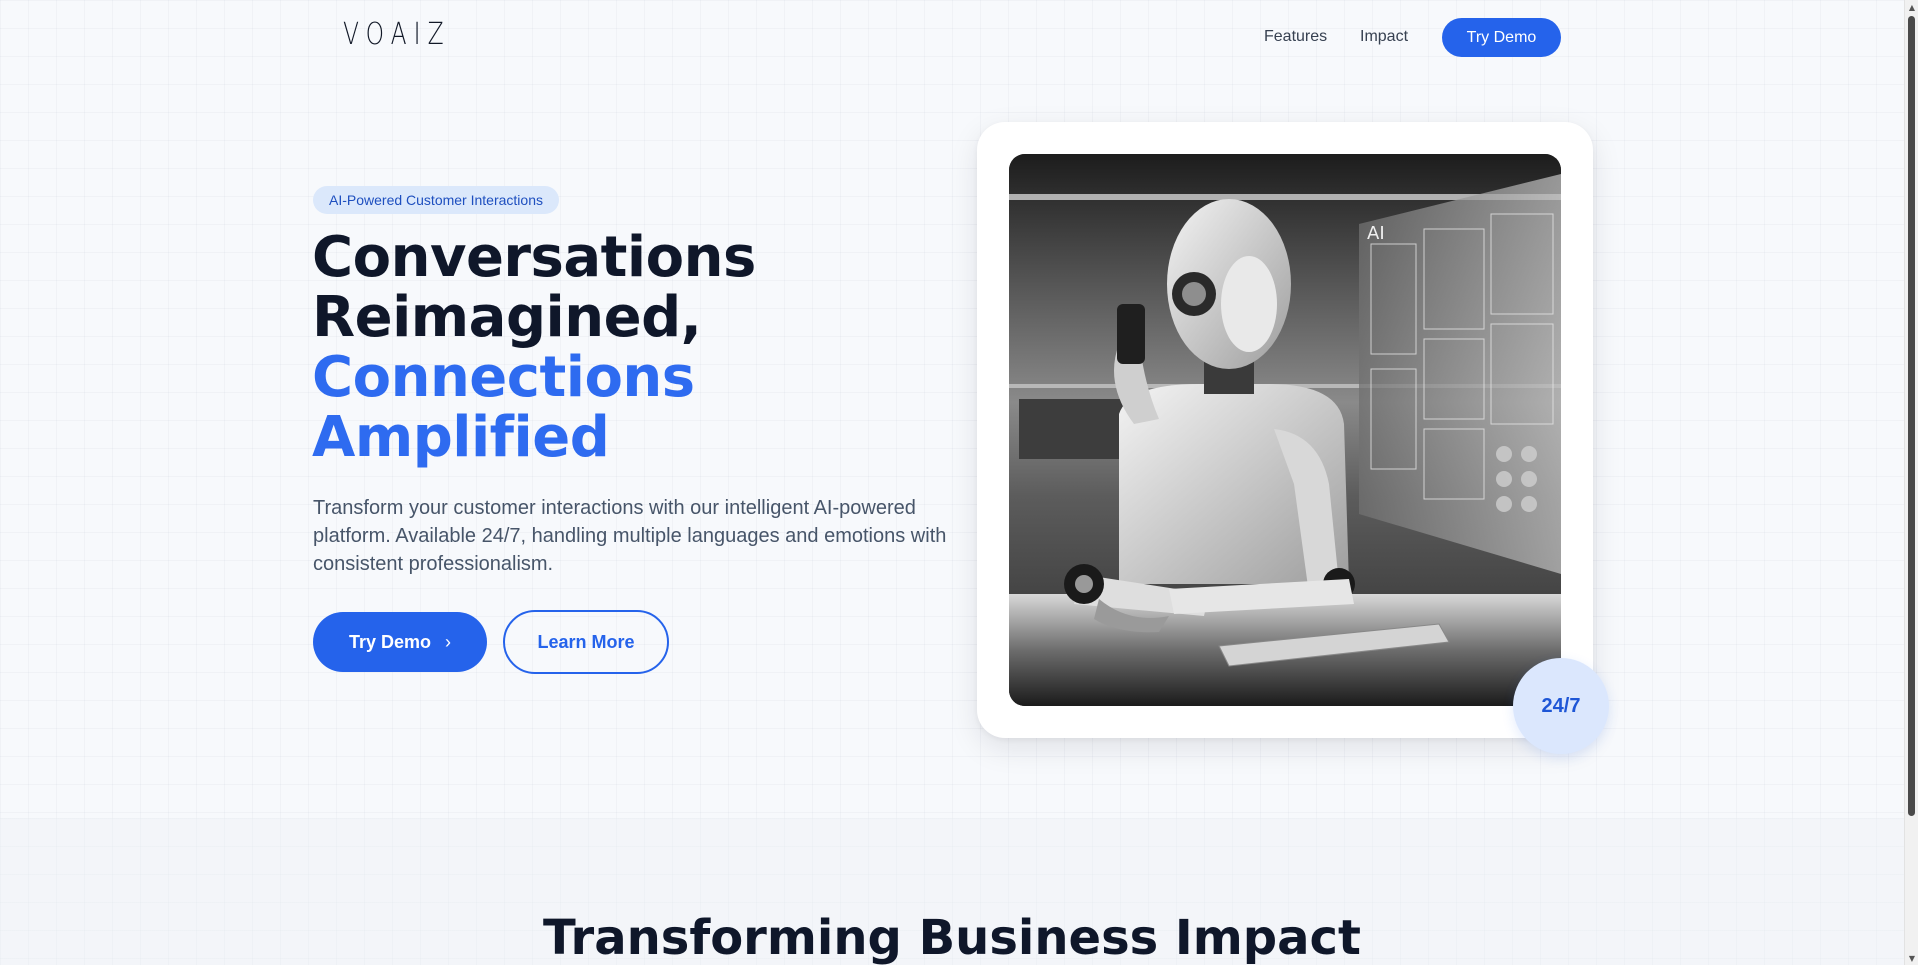 Image resolution: width=1918 pixels, height=965 pixels. I want to click on scroll-down-arrow-icon: ▼, so click(1911, 958).